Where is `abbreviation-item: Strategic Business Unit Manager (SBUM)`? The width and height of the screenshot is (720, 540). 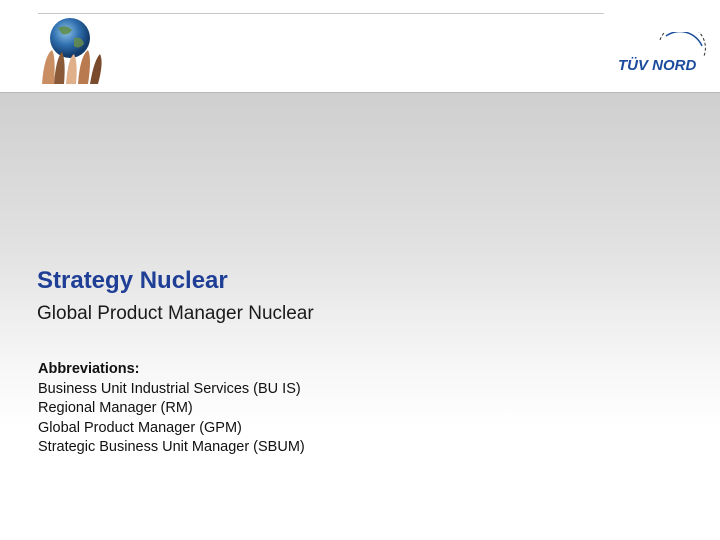 abbreviation-item: Strategic Business Unit Manager (SBUM) is located at coordinates (171, 447).